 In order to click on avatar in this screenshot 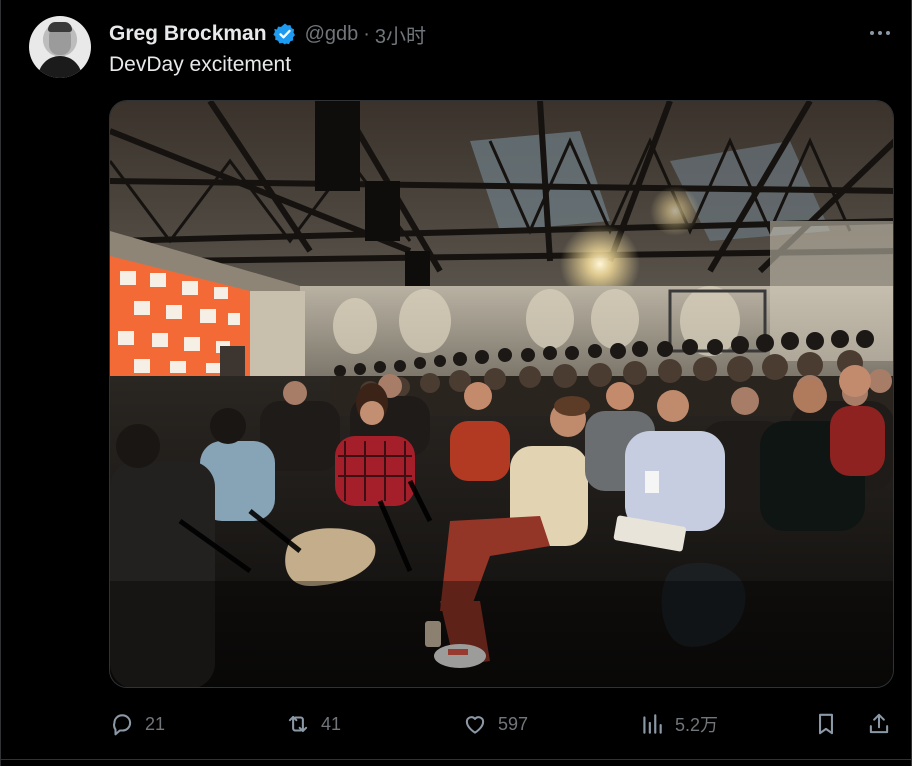, I will do `click(60, 47)`.